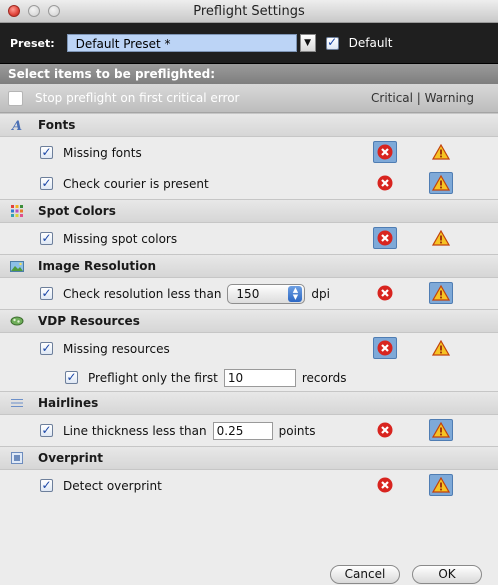  Describe the element at coordinates (259, 377) in the screenshot. I see `records-count-input: 10` at that location.